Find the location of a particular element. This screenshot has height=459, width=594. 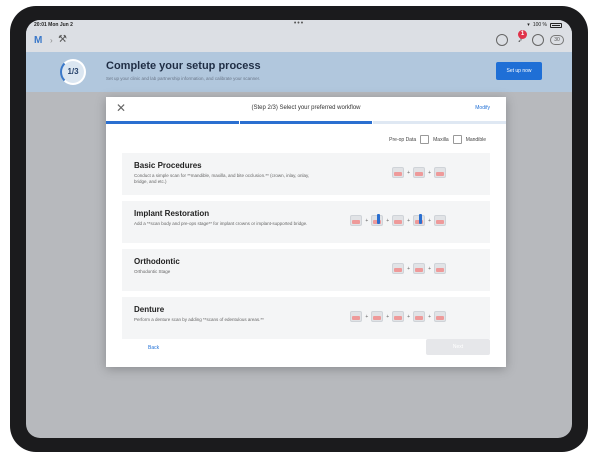

mandible-checkbox is located at coordinates (457, 139).